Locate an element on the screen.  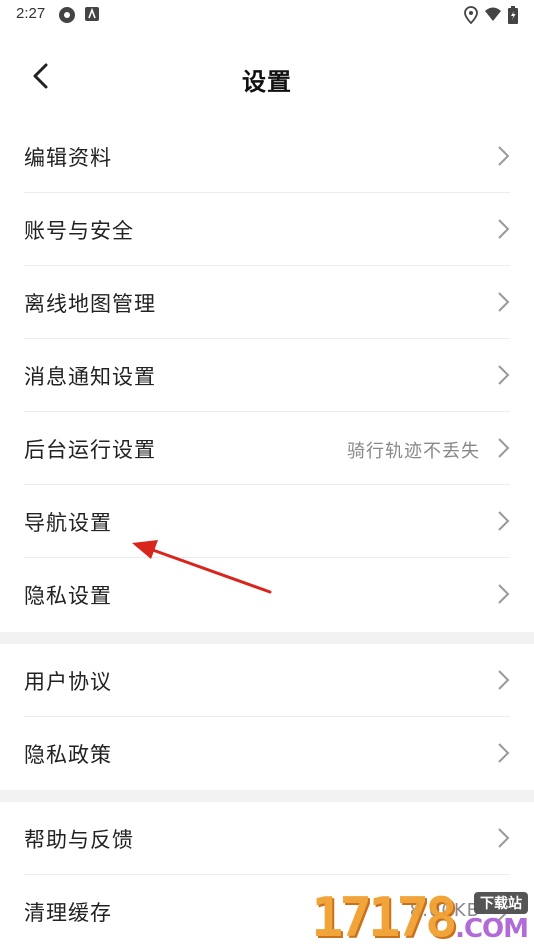
row-label: 用户协议 is located at coordinates (68, 682).